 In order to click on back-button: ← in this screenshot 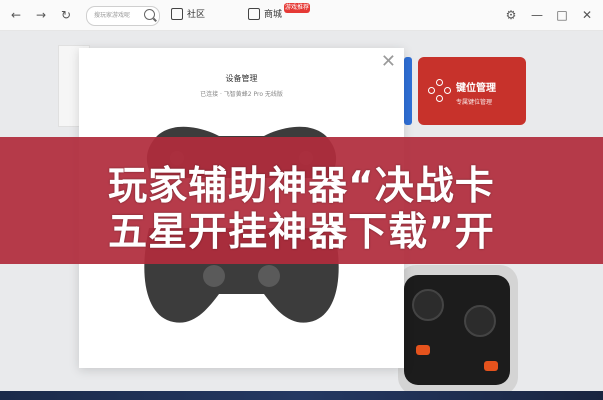, I will do `click(16, 15)`.